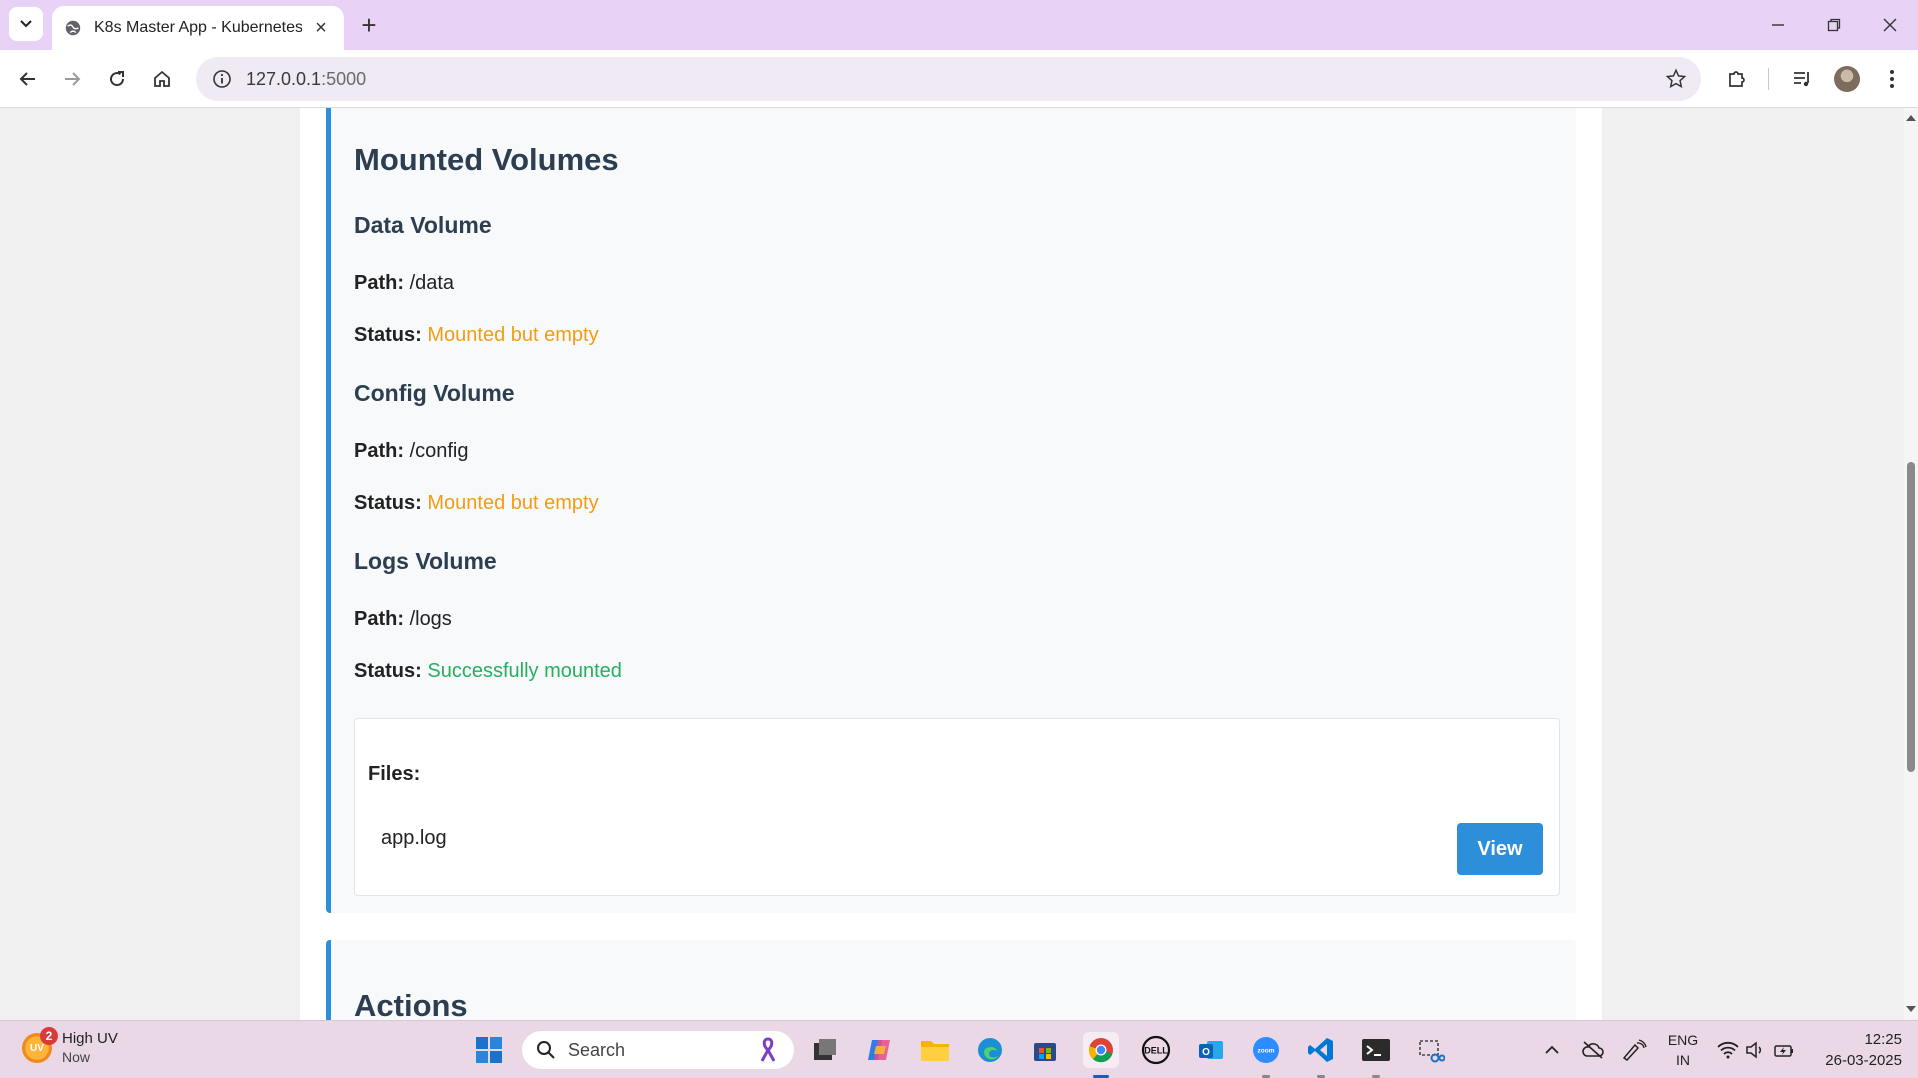  I want to click on weather-widget: UV 2 High UV Now, so click(70, 1047).